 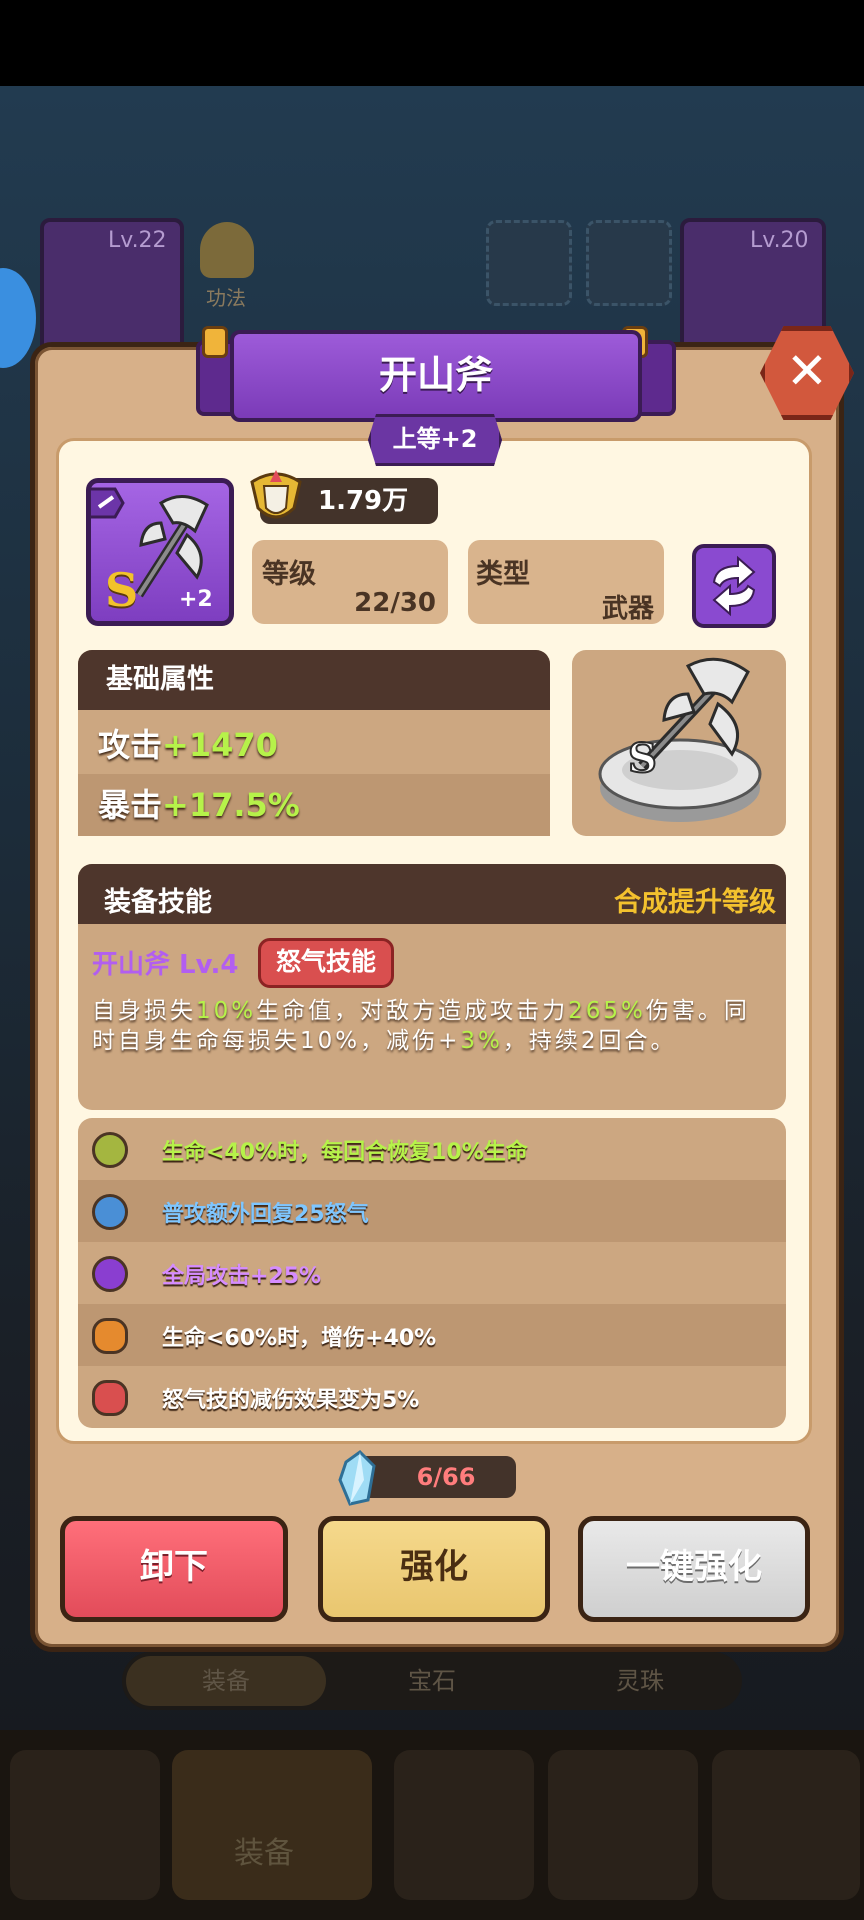 What do you see at coordinates (174, 1569) in the screenshot?
I see `unequip-button: 卸下` at bounding box center [174, 1569].